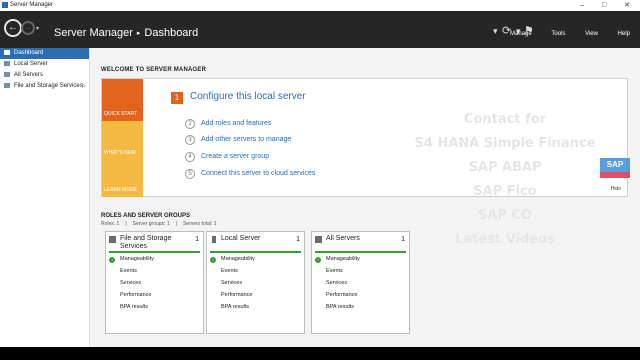 The image size is (640, 360). What do you see at coordinates (146, 216) in the screenshot?
I see `groups-title: ROLES AND SERVER GROUPS` at bounding box center [146, 216].